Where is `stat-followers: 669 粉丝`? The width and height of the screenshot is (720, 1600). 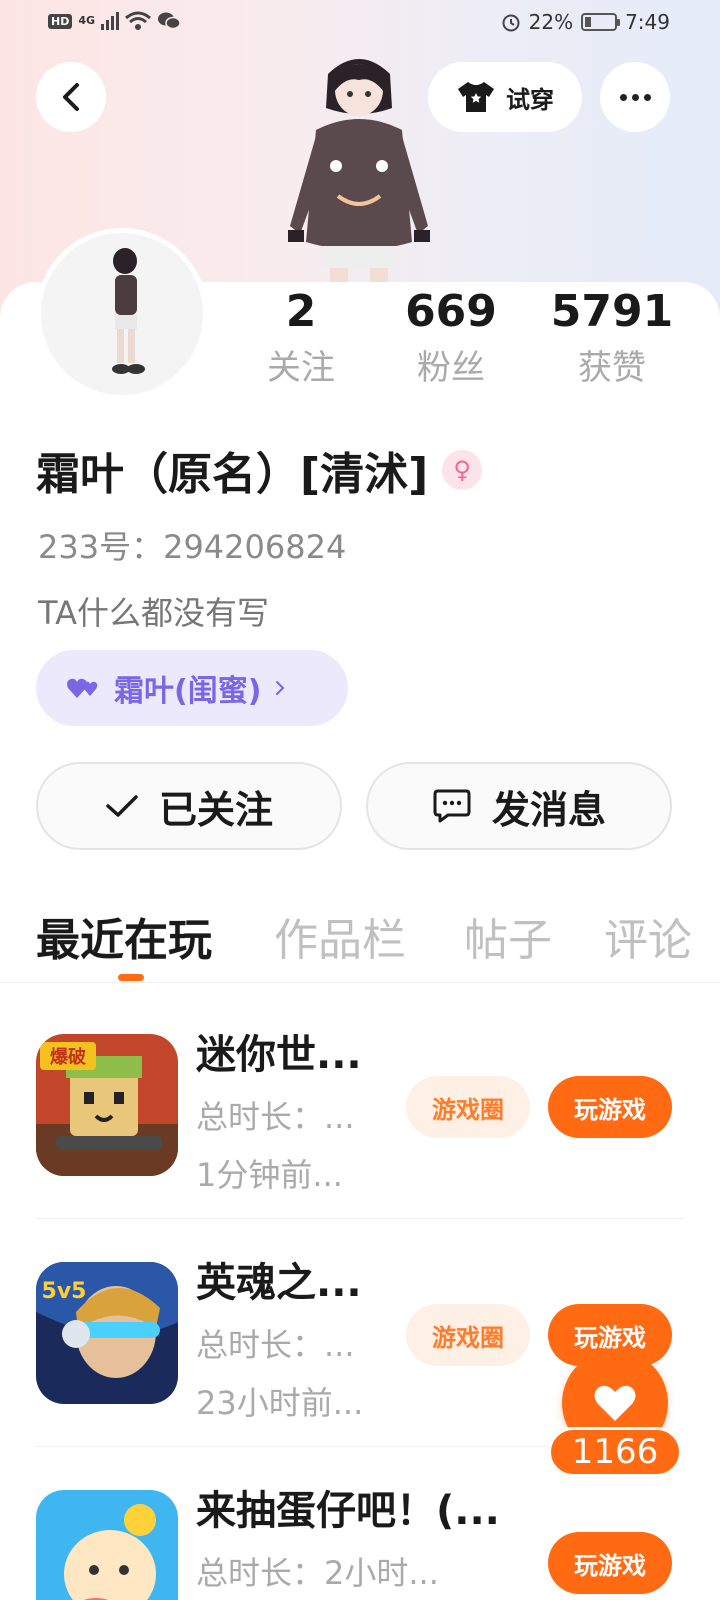
stat-followers: 669 粉丝 is located at coordinates (451, 337).